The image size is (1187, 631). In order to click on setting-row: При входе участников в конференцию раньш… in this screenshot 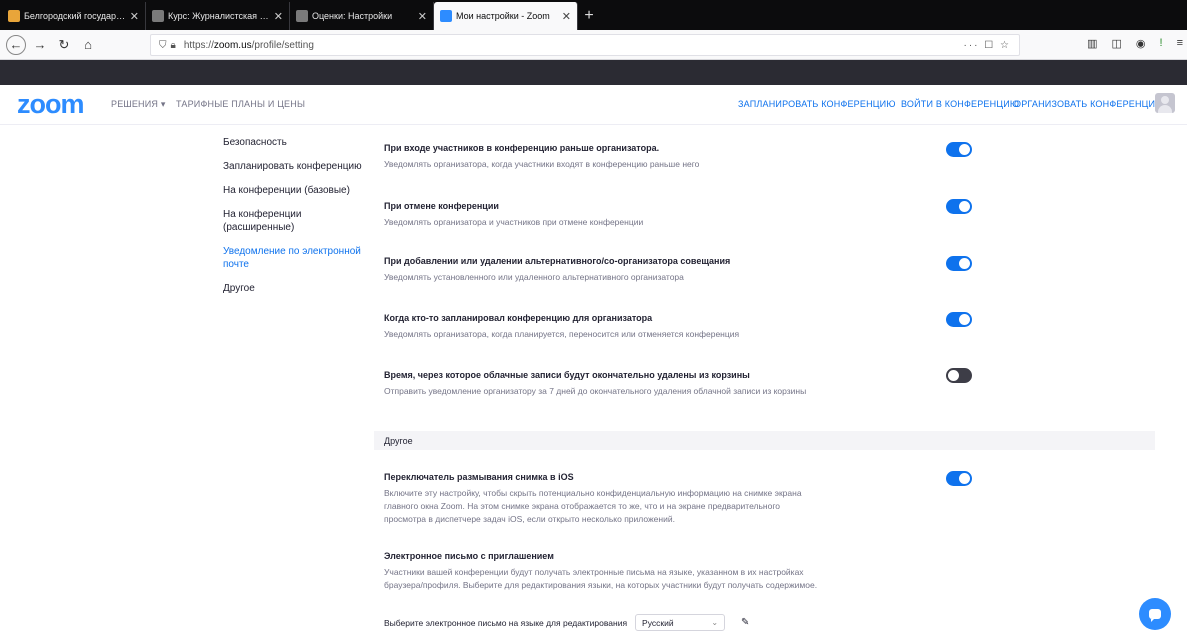, I will do `click(684, 156)`.